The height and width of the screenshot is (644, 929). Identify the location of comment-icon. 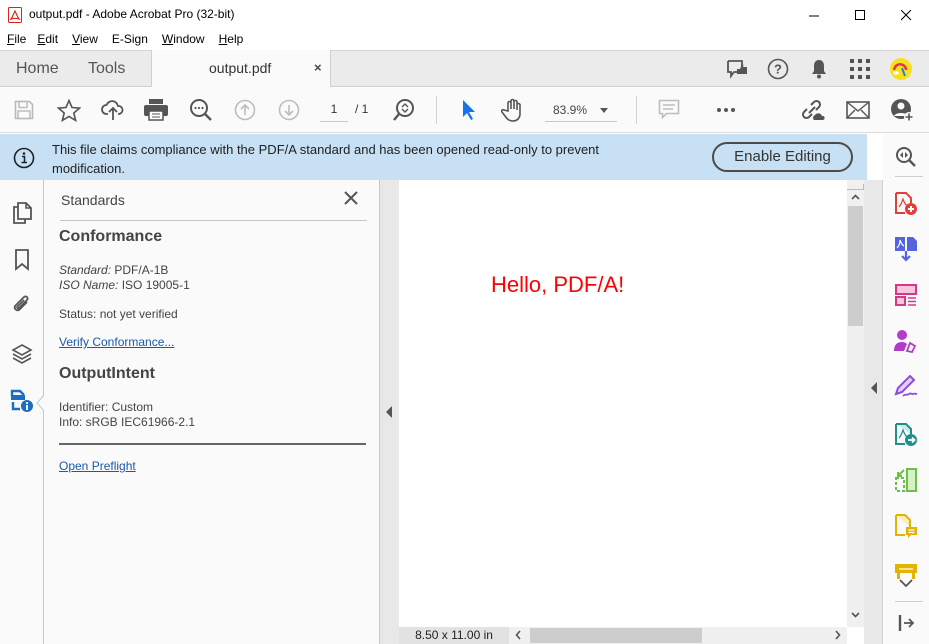
(669, 110).